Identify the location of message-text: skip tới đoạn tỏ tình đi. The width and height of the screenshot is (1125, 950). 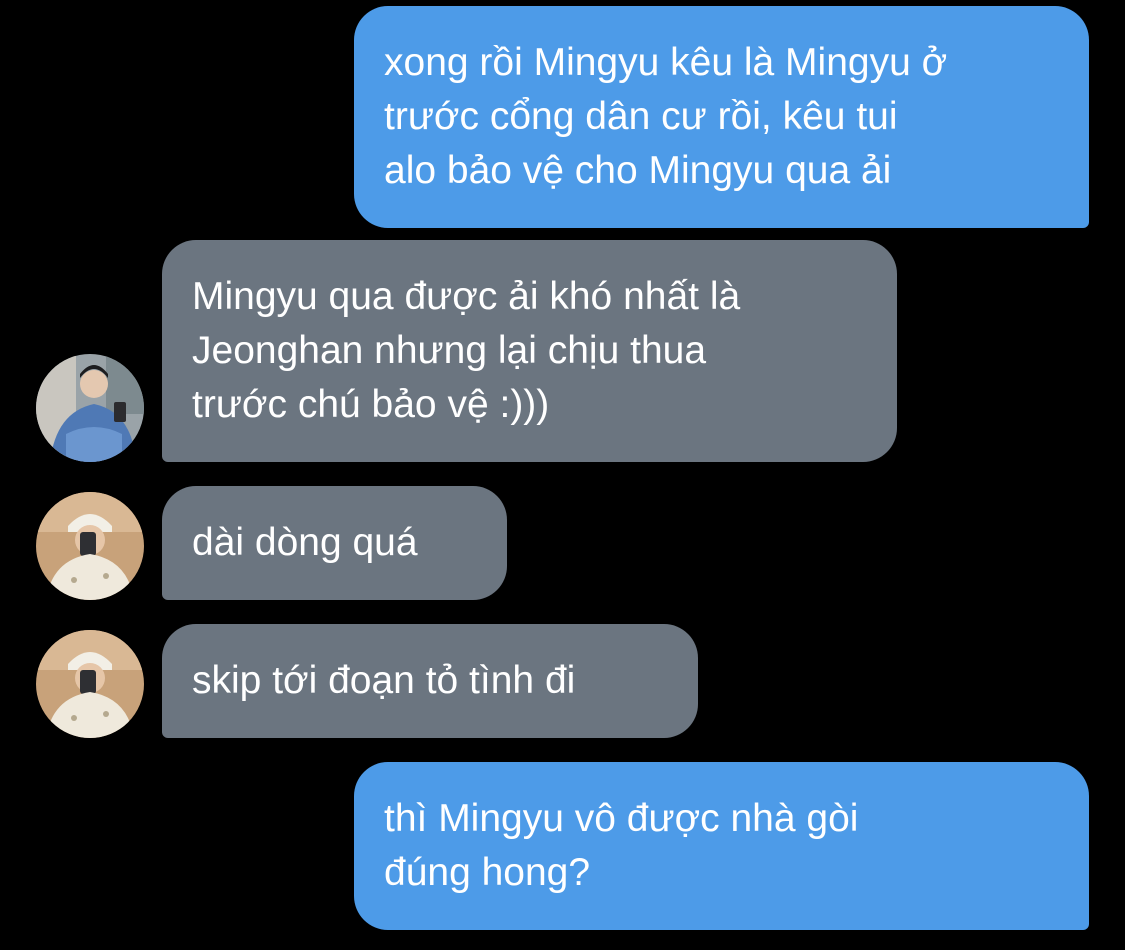
(384, 680).